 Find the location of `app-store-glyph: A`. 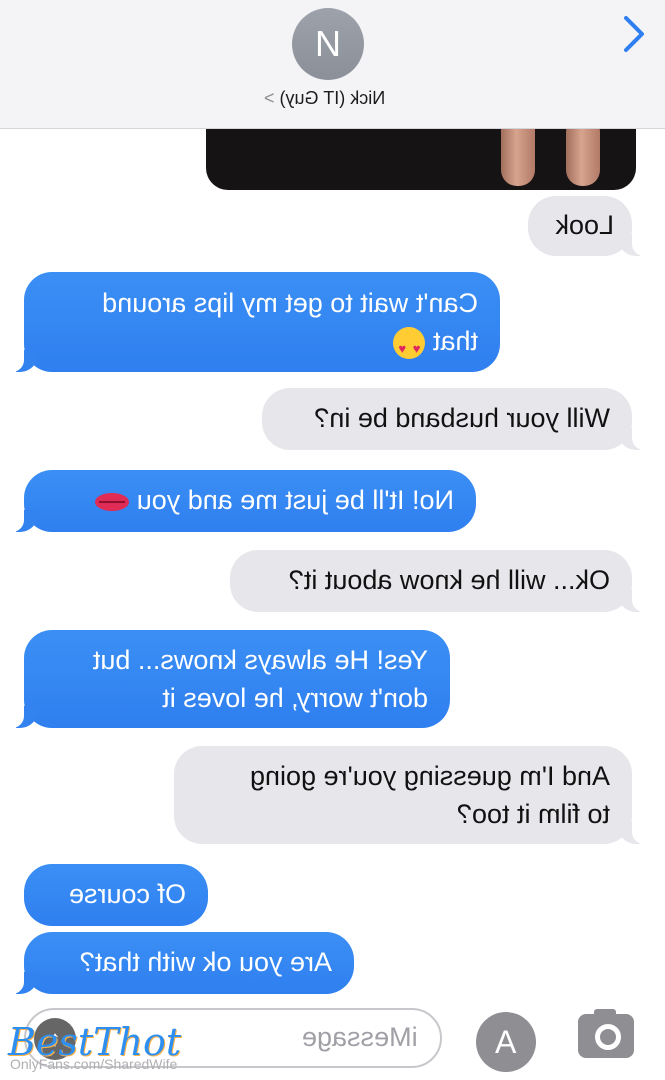

app-store-glyph: A is located at coordinates (506, 1042).